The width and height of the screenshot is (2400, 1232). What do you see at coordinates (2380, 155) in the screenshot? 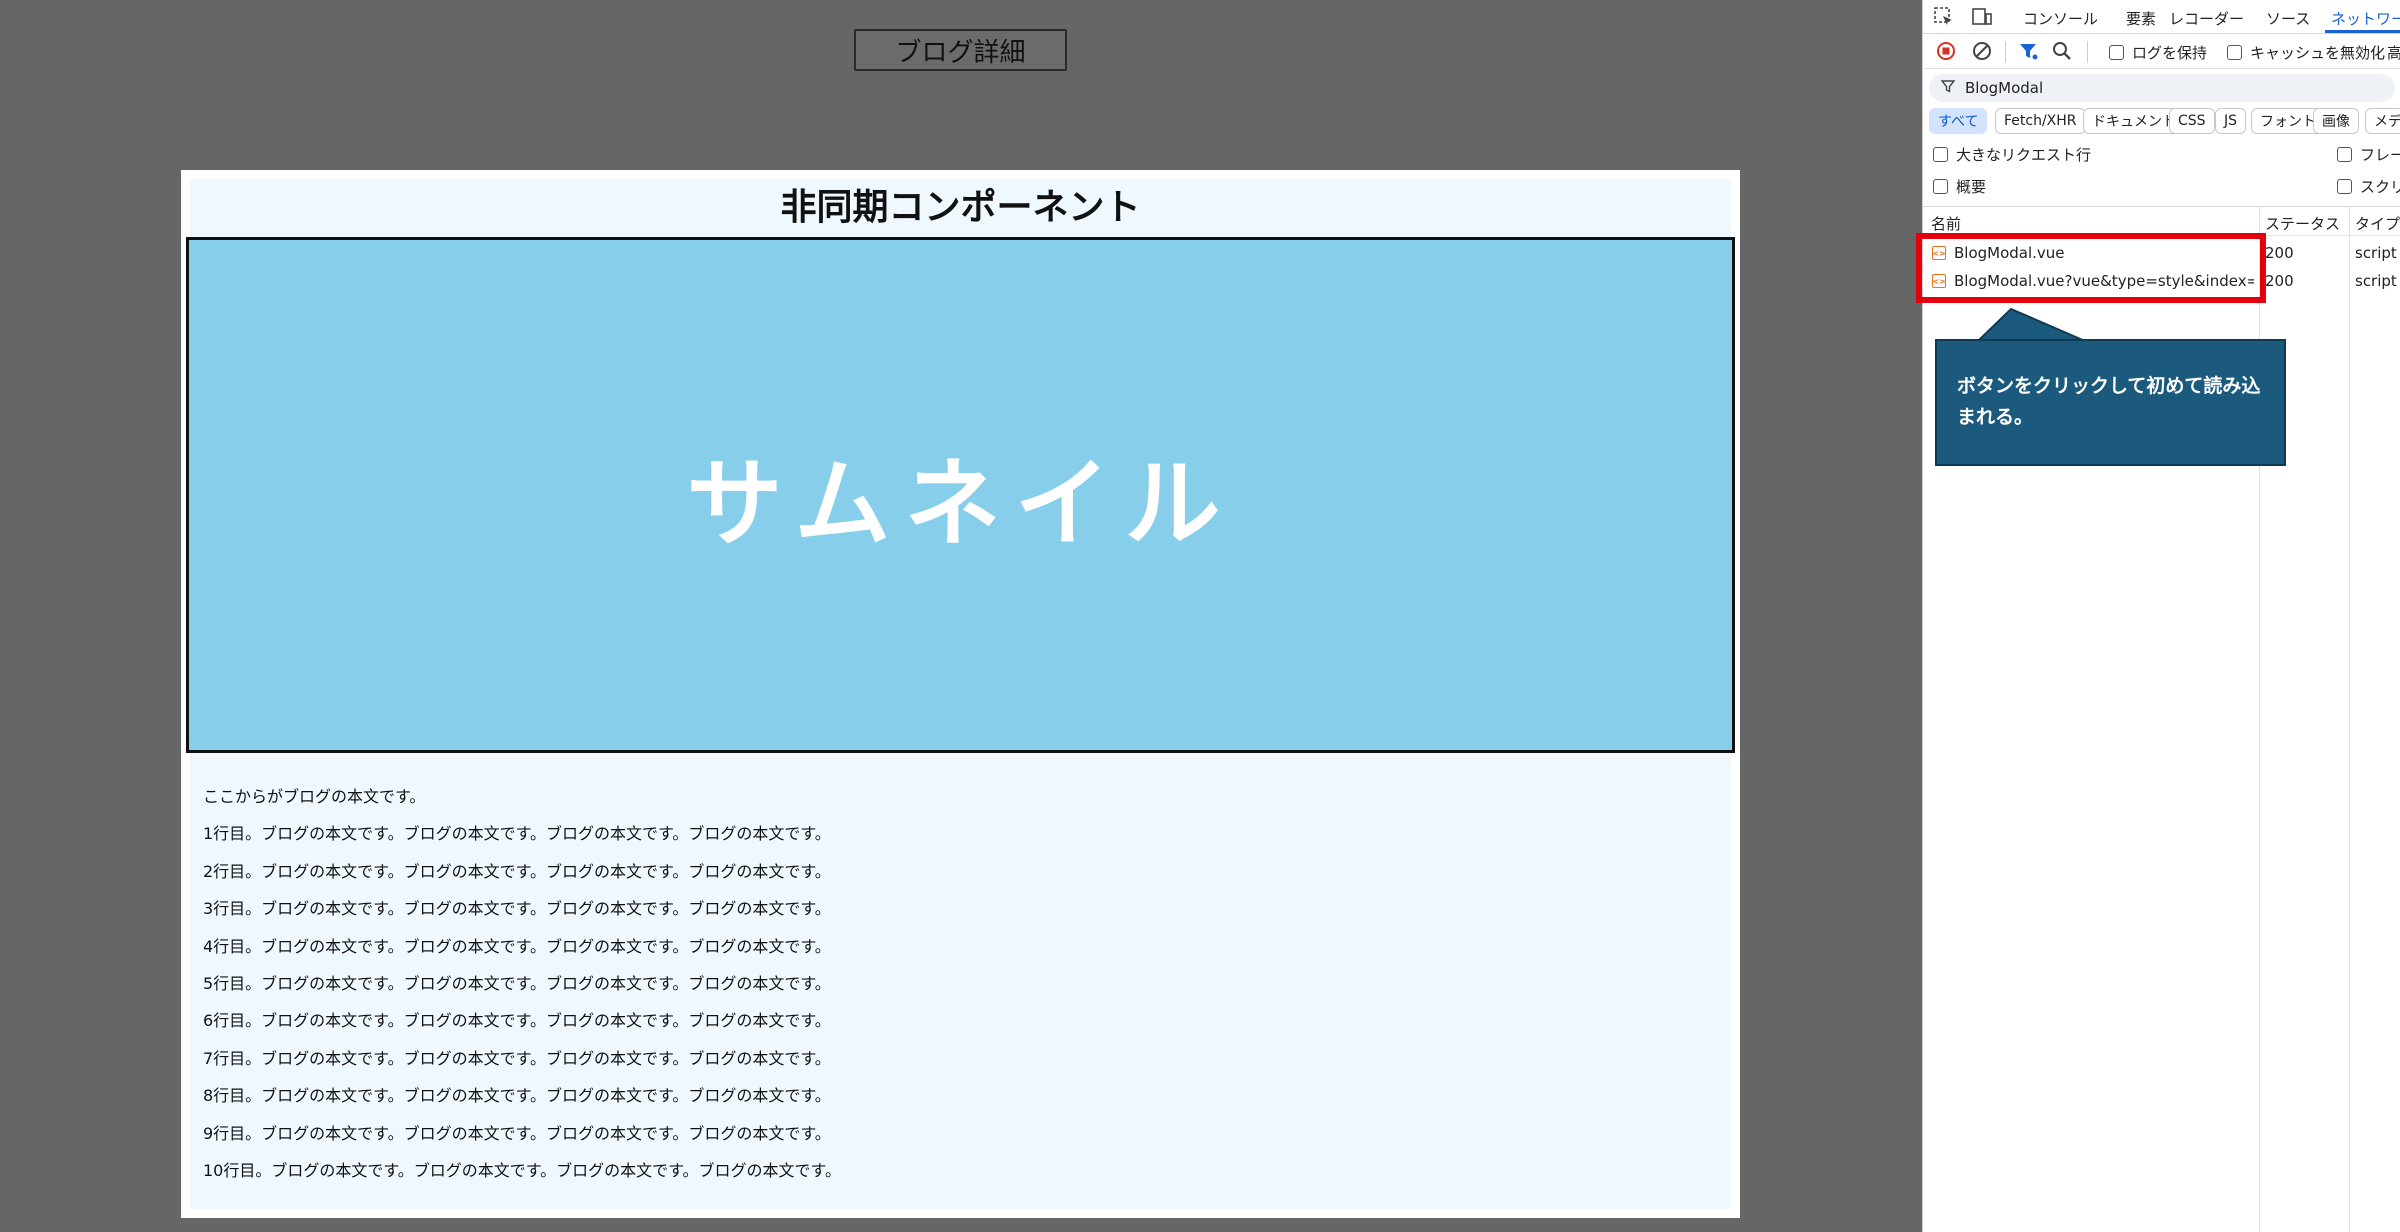
I see `frames-label: フレーム` at bounding box center [2380, 155].